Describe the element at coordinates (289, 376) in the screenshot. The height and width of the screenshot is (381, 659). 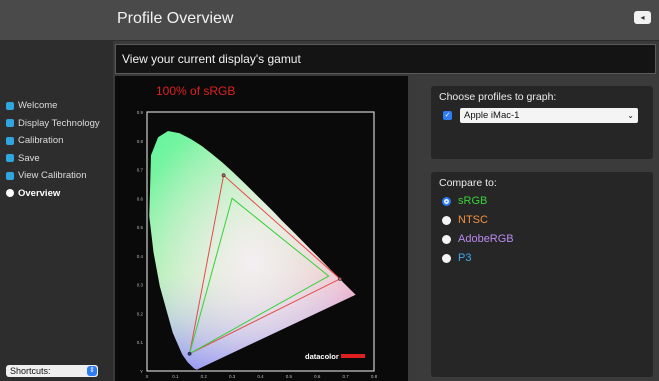
I see `x-tick-label: 0.5` at that location.